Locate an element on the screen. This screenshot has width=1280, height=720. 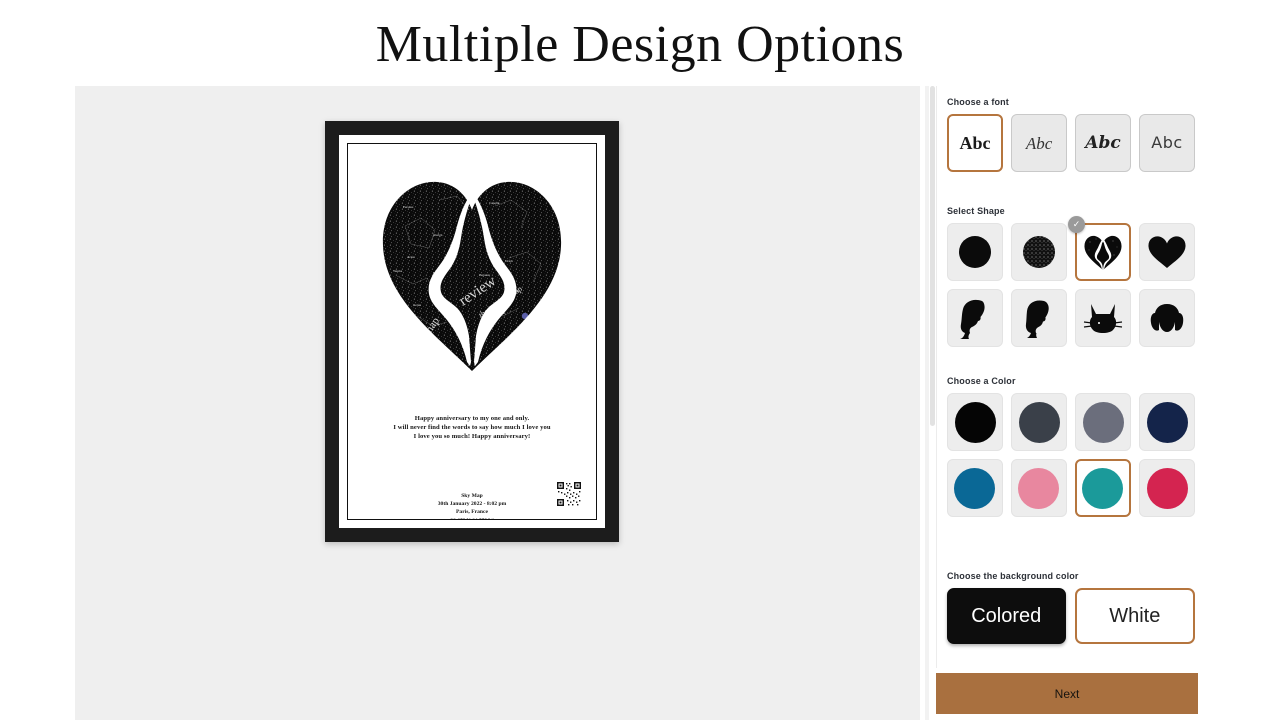
shape-option-circle-solid is located at coordinates (975, 252).